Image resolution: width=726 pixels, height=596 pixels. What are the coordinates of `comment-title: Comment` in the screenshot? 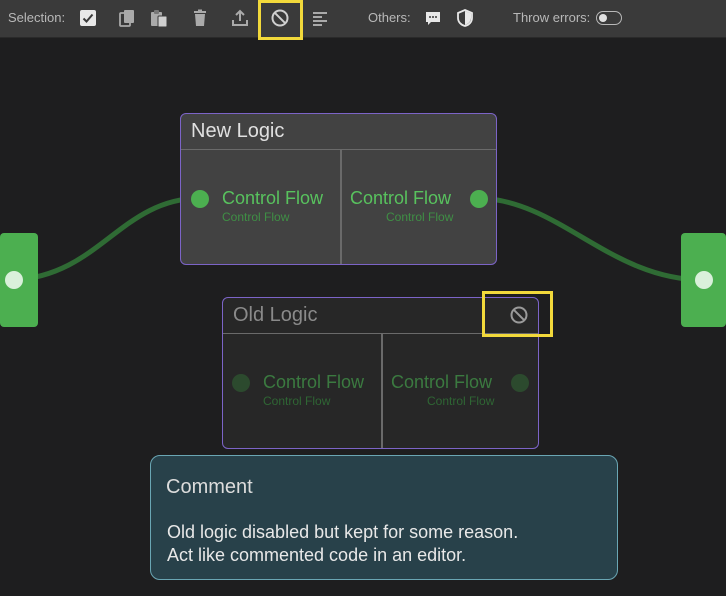 It's located at (209, 487).